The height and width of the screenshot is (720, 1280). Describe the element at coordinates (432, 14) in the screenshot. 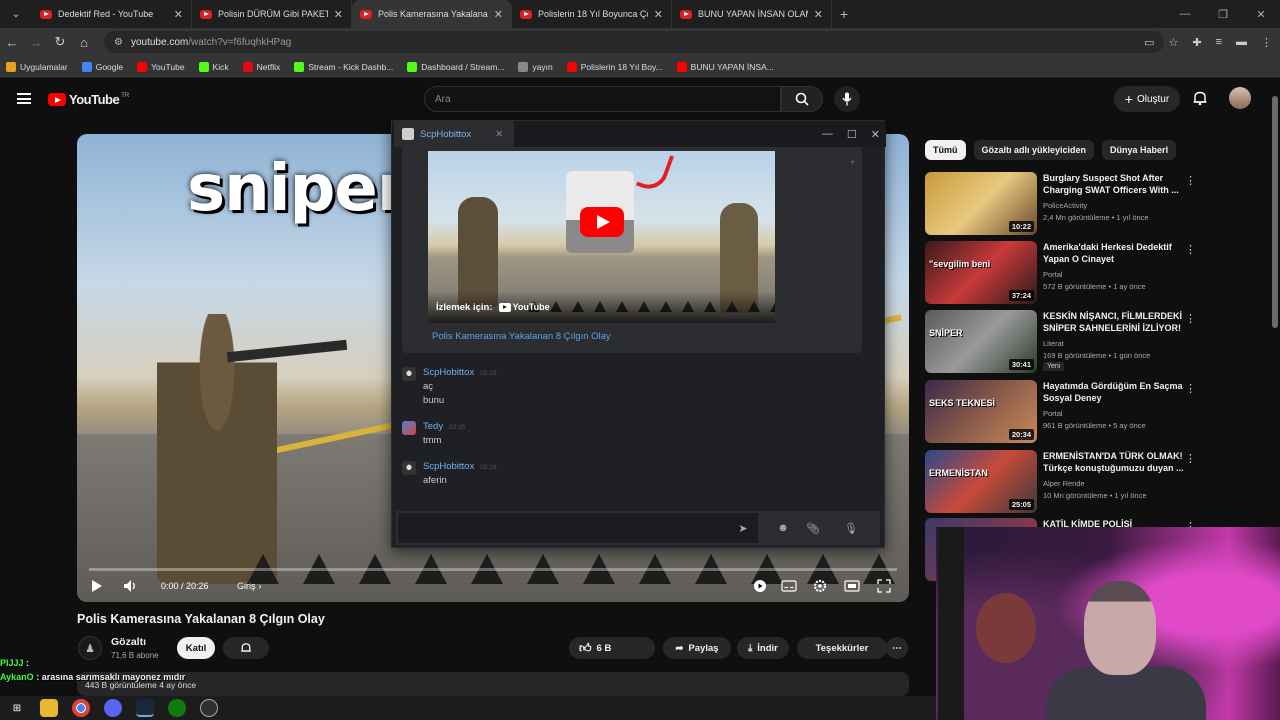

I see `browser-tab: Polis Kamerasına Yakalanan 8 Ç ✕` at that location.